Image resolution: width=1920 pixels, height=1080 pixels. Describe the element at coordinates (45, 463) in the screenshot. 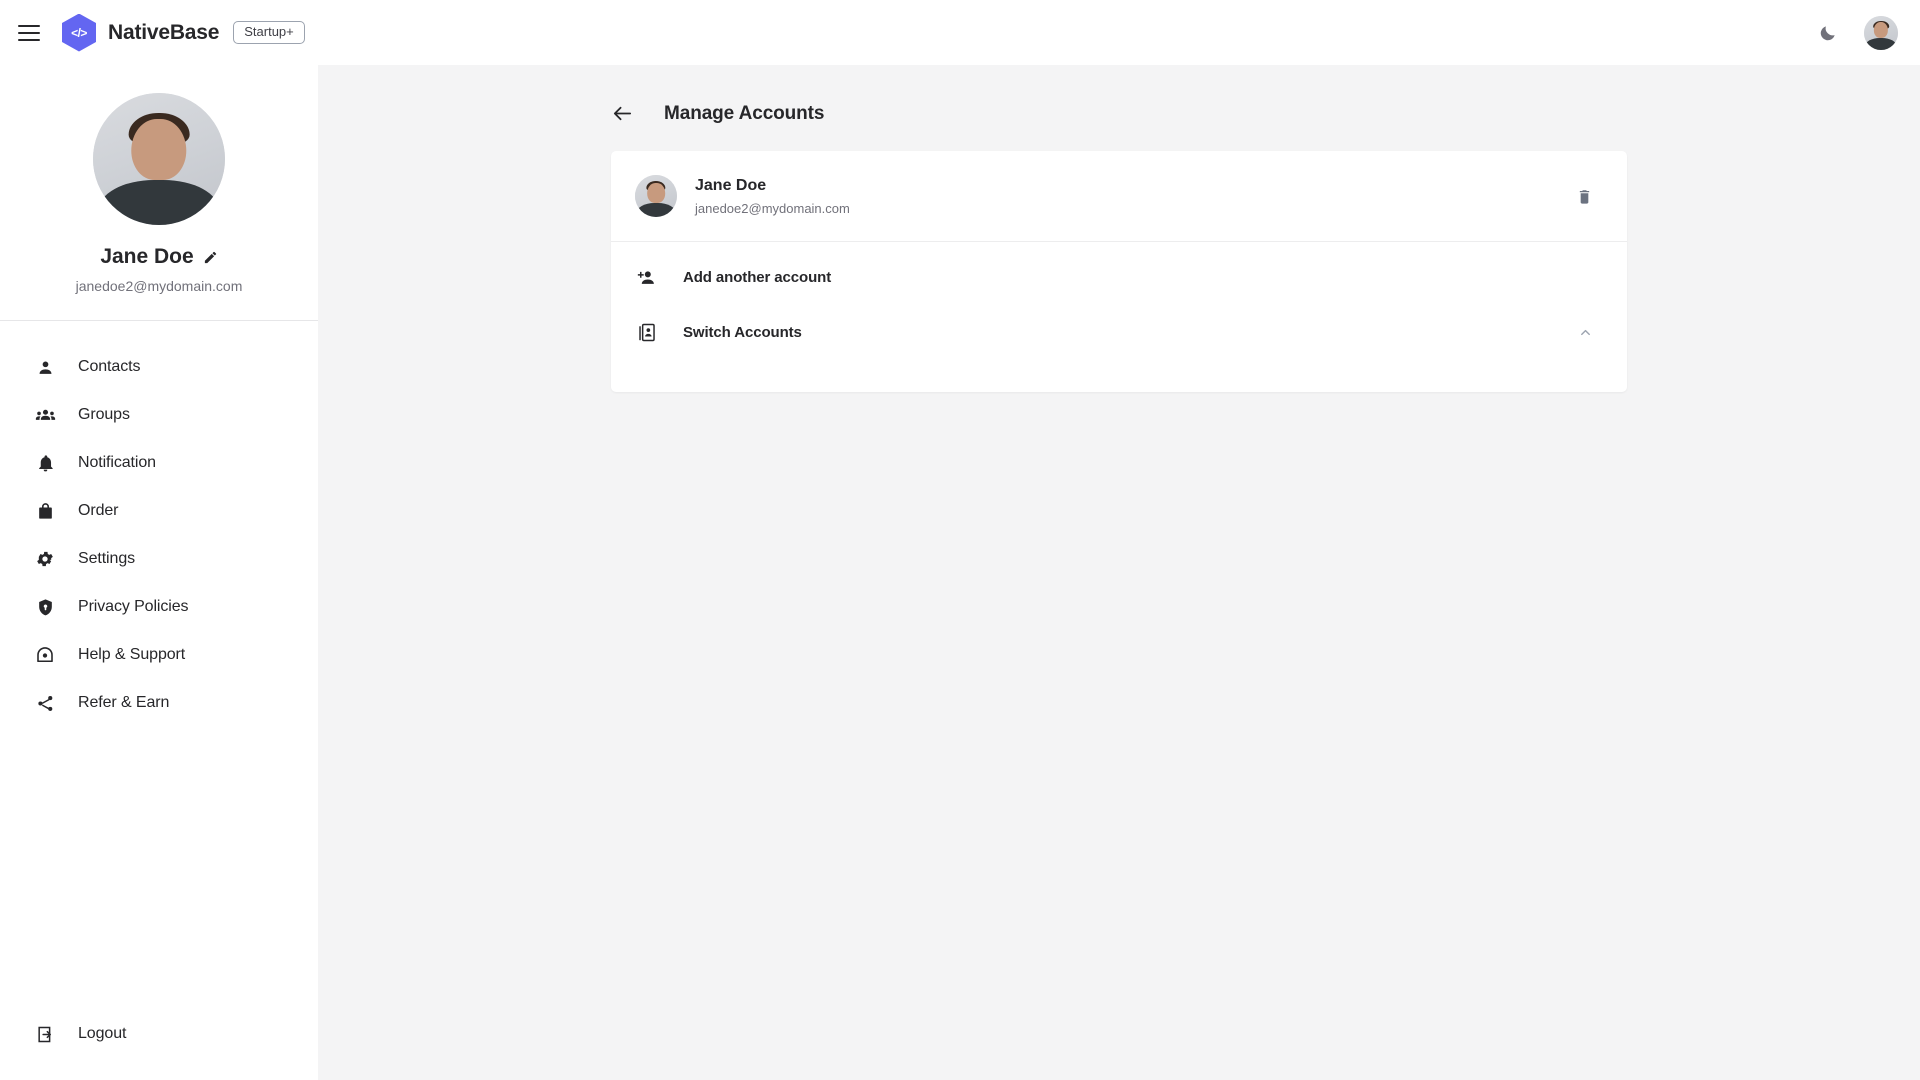

I see `bell-icon` at that location.